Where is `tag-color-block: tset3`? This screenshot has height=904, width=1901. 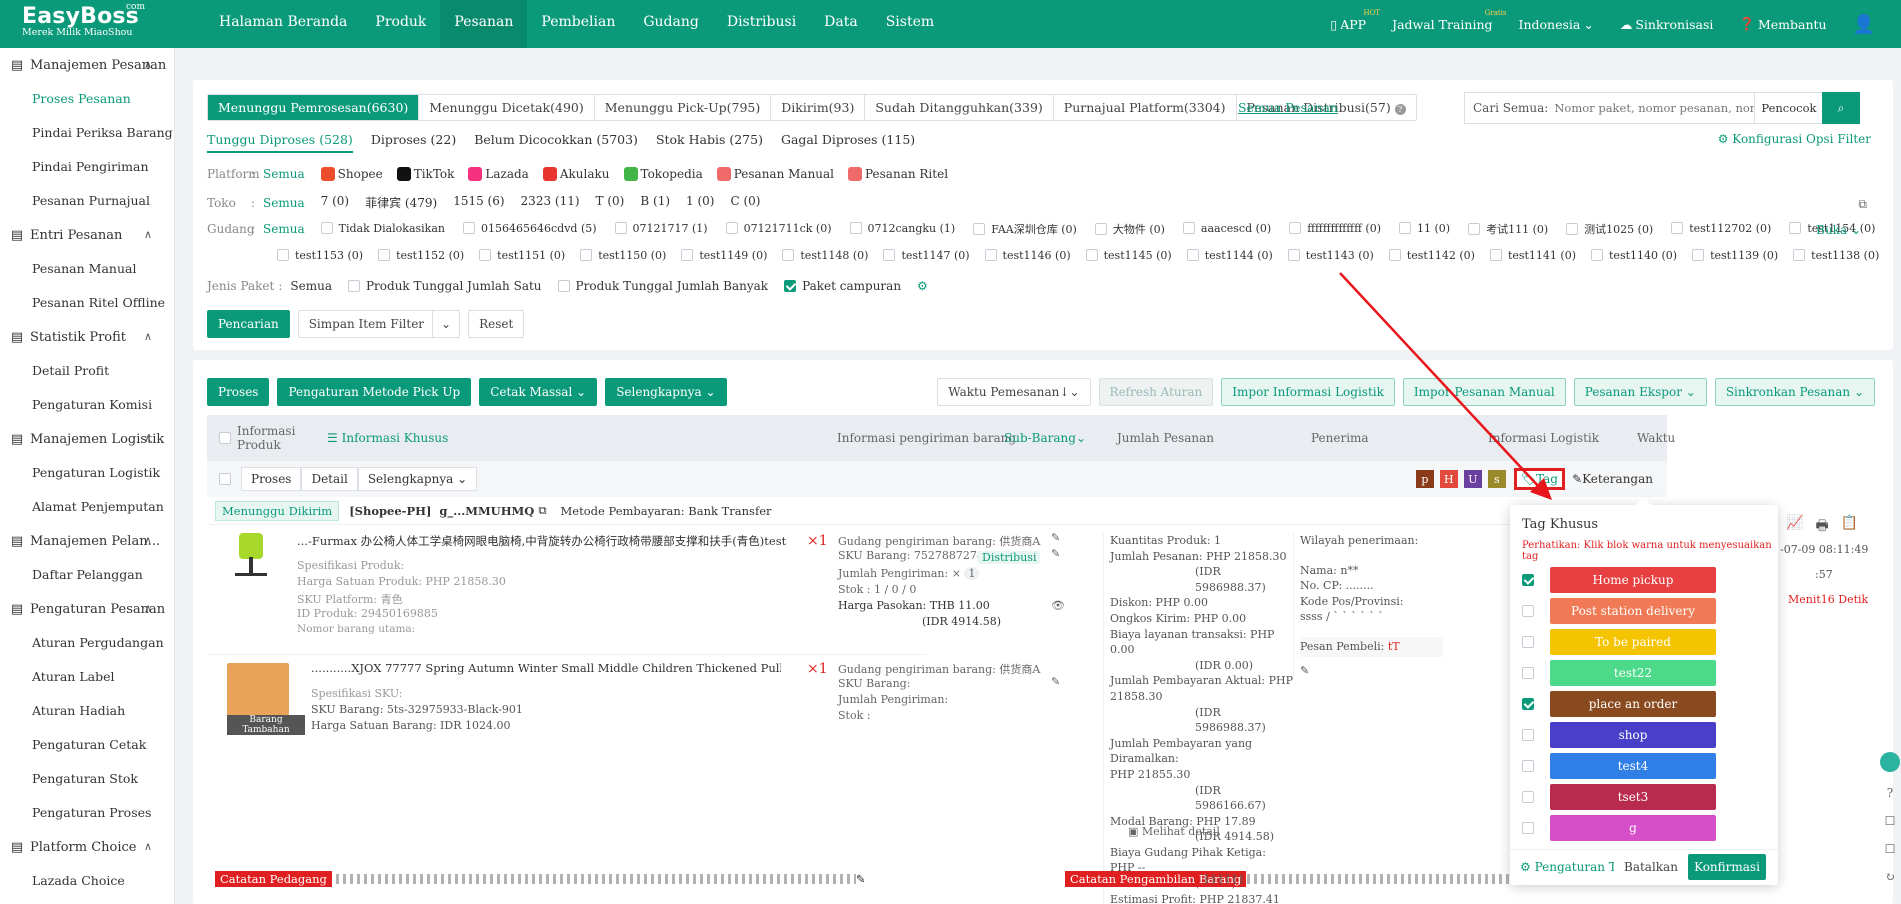
tag-color-block: tset3 is located at coordinates (1633, 797).